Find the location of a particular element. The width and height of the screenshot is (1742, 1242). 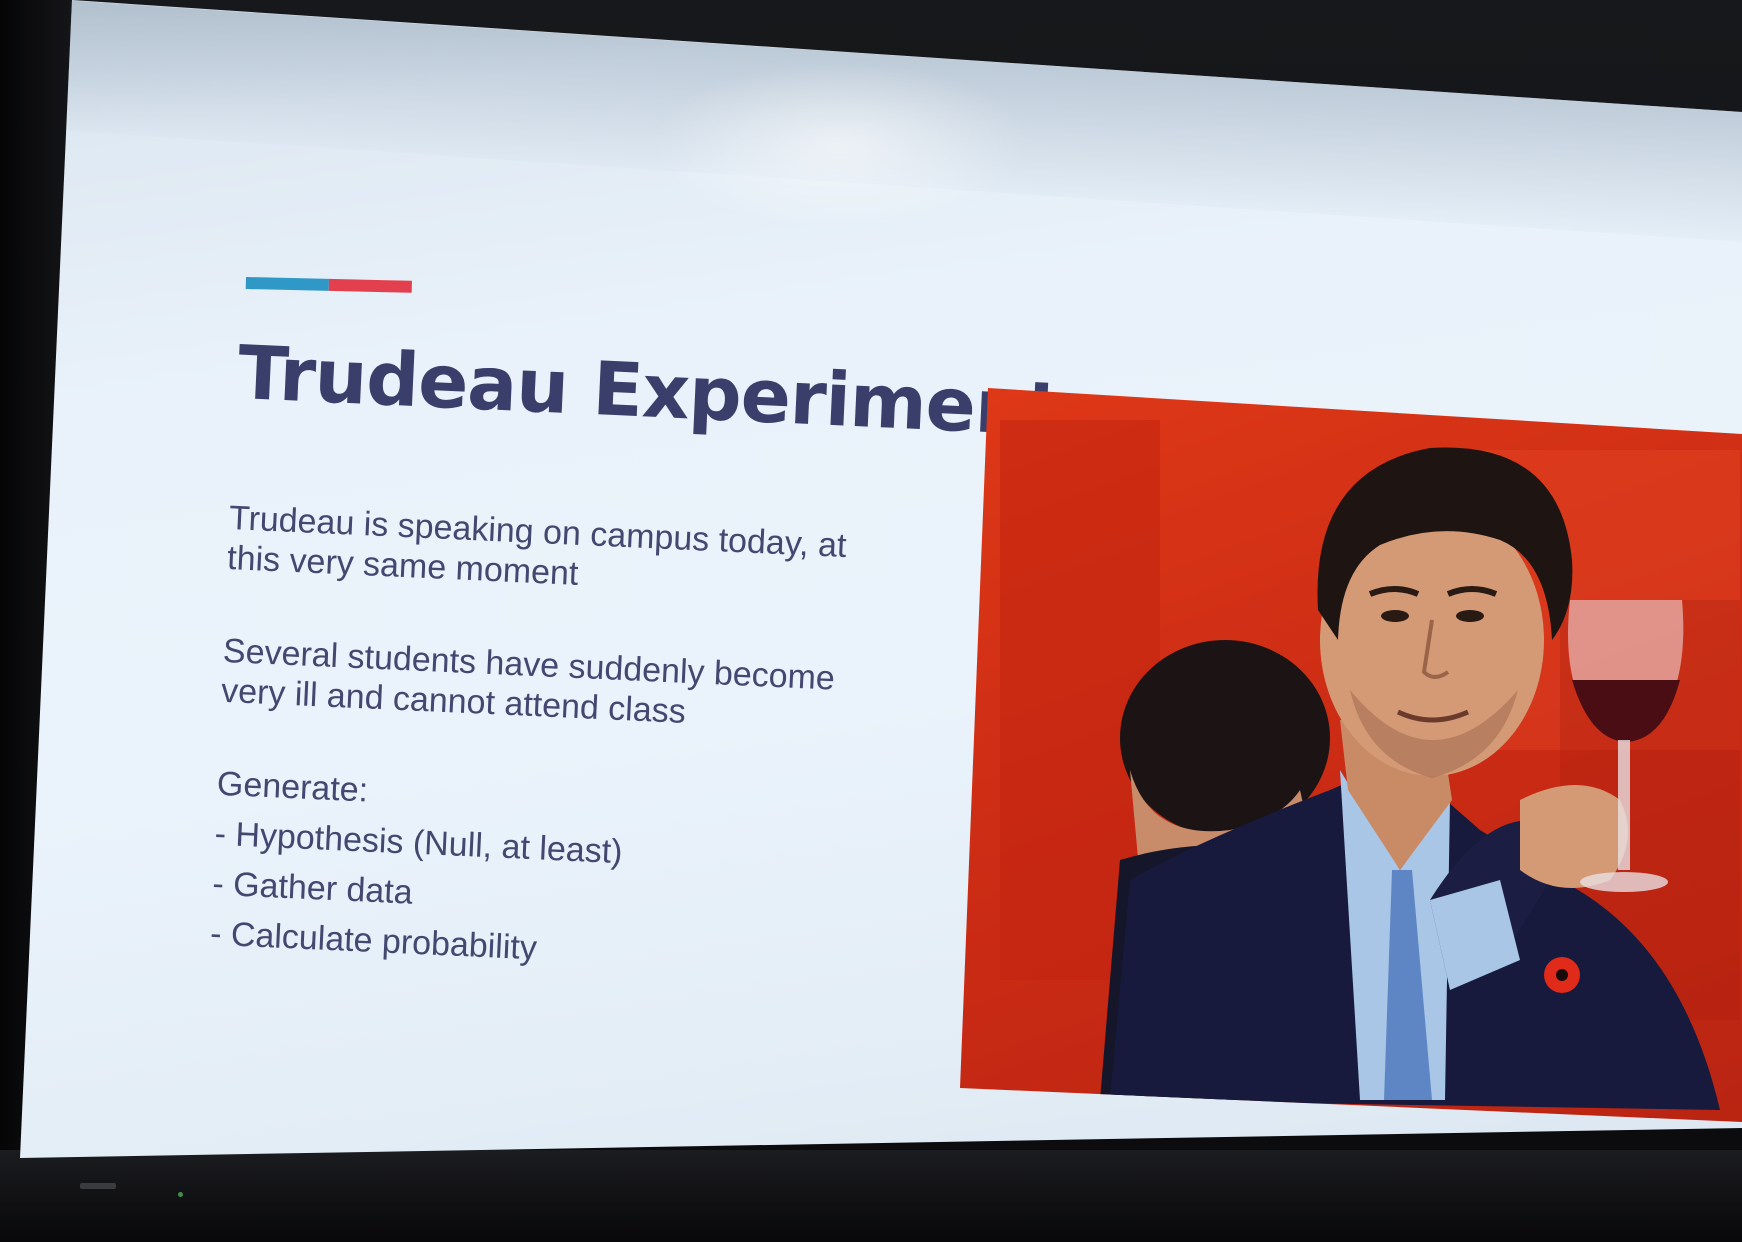

accent-bar-blue is located at coordinates (287, 284).